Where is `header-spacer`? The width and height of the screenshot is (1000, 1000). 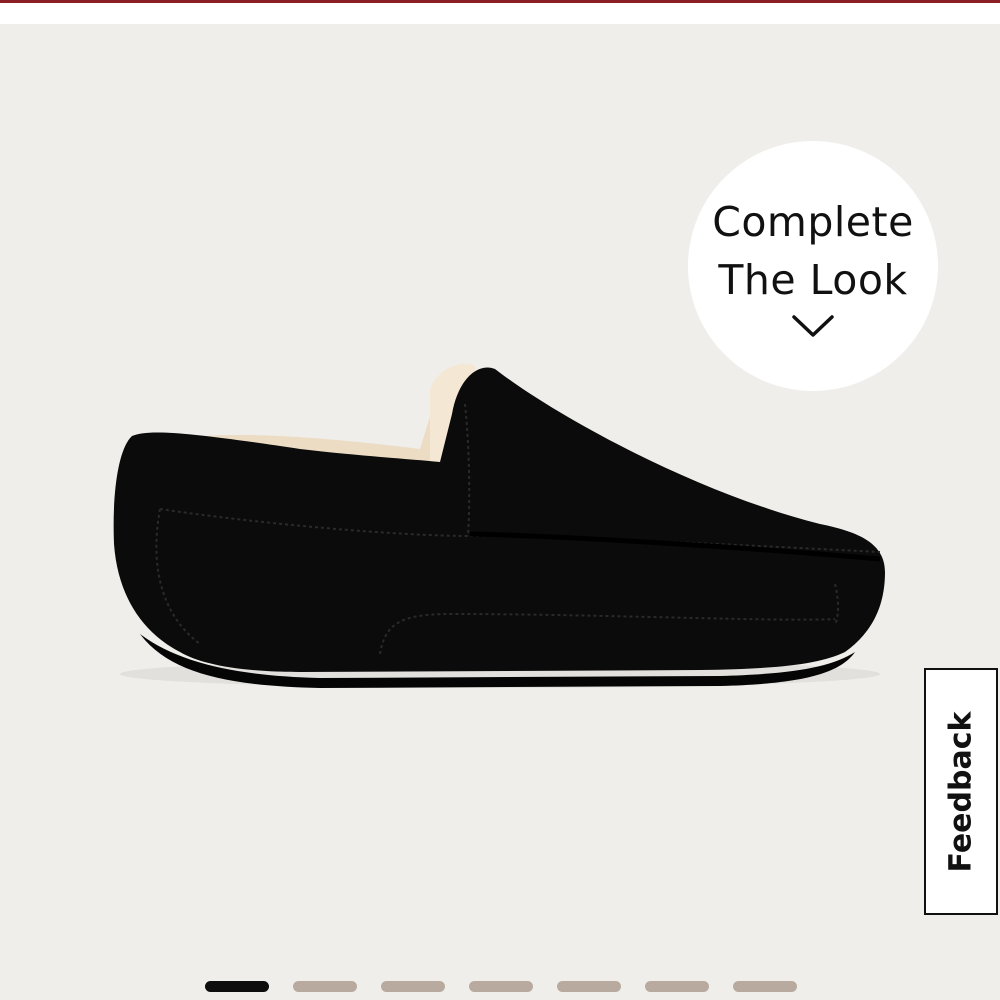 header-spacer is located at coordinates (500, 13).